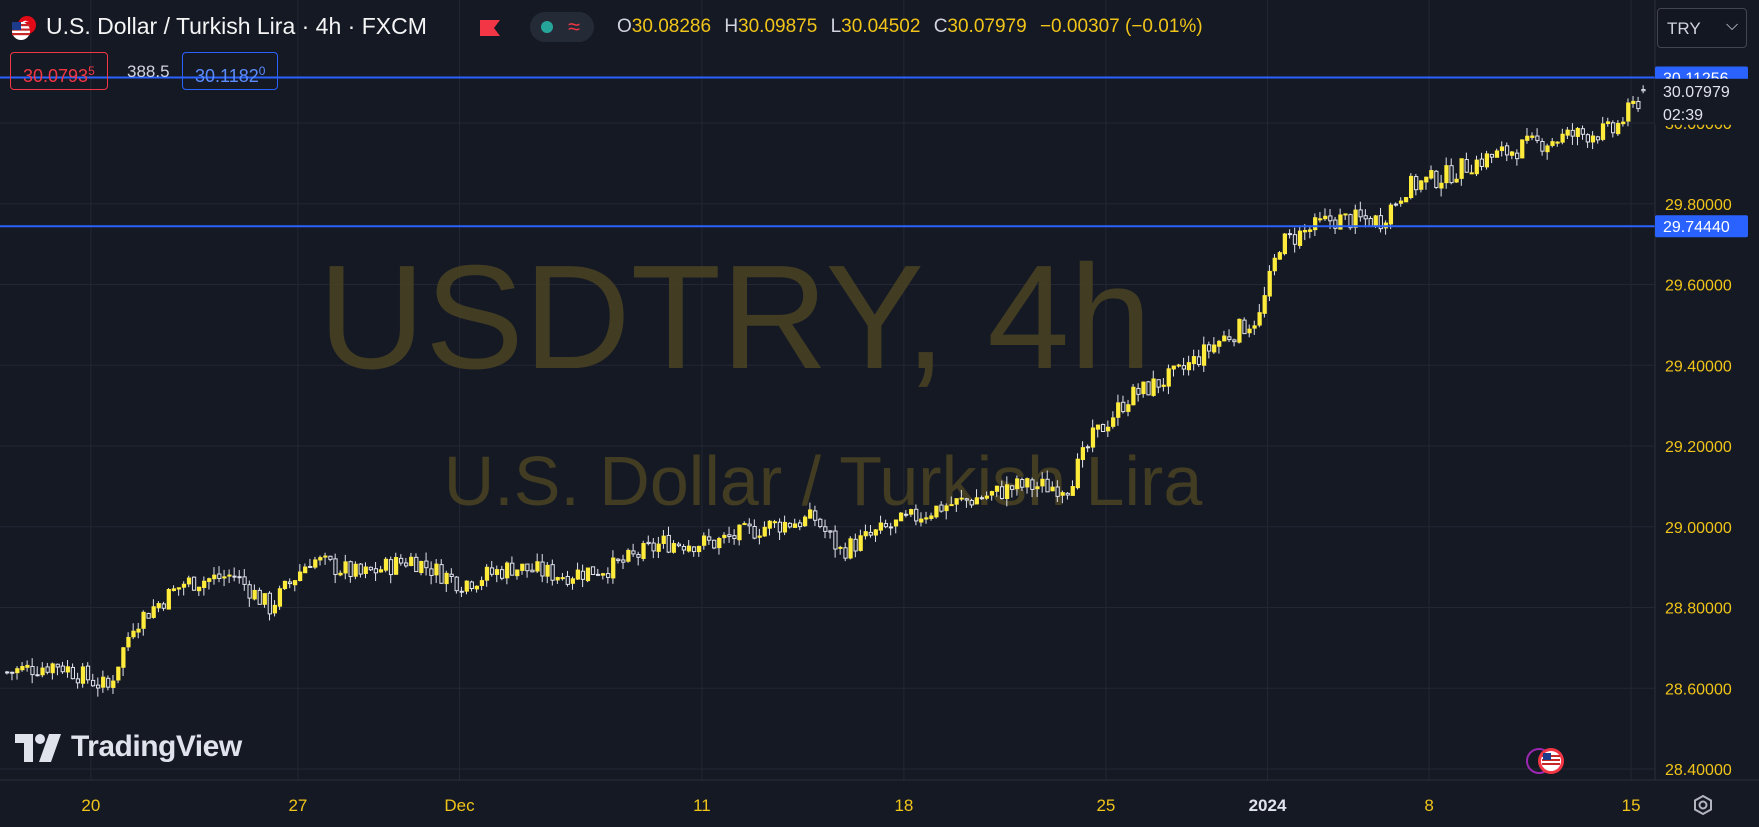 This screenshot has width=1759, height=827. What do you see at coordinates (1702, 28) in the screenshot?
I see `currency-select: TRY ⌵` at bounding box center [1702, 28].